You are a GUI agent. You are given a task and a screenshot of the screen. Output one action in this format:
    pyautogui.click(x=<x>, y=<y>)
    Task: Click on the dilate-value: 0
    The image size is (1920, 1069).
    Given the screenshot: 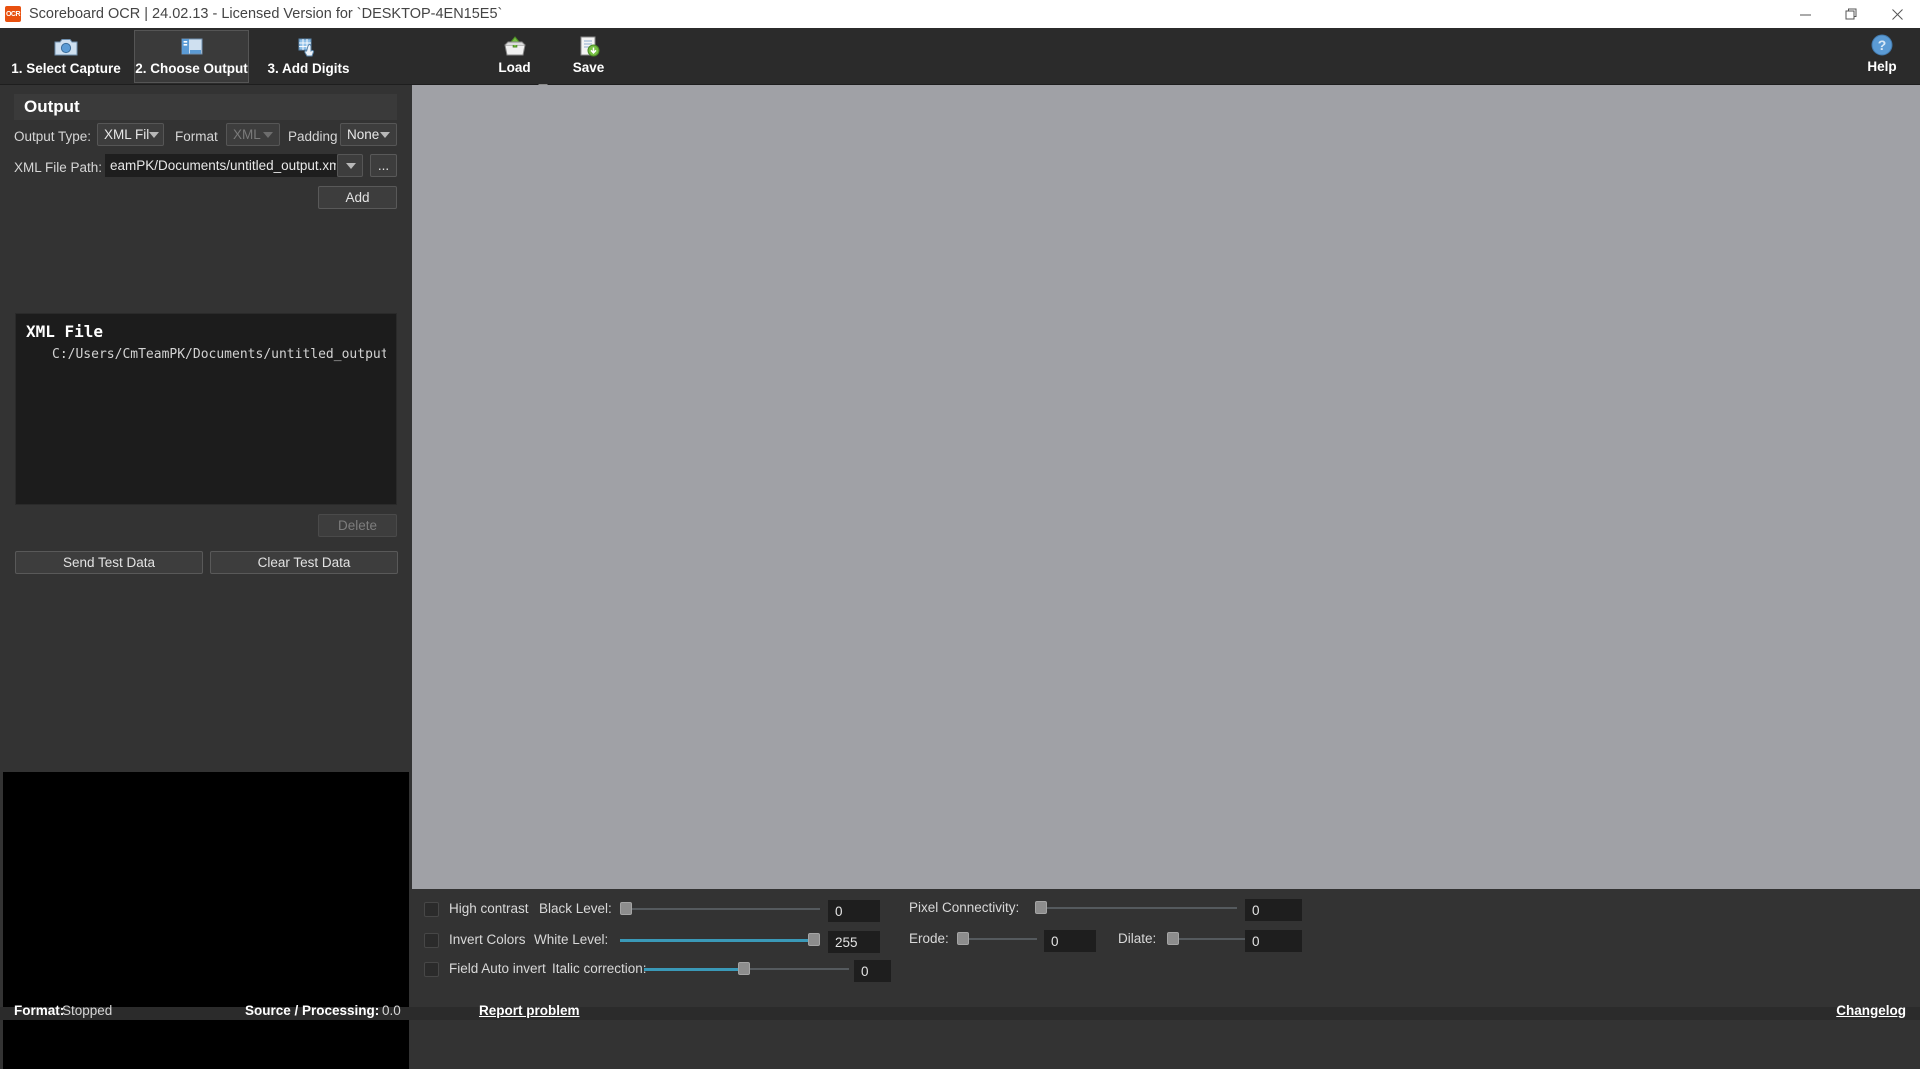 What is the action you would take?
    pyautogui.click(x=1273, y=941)
    